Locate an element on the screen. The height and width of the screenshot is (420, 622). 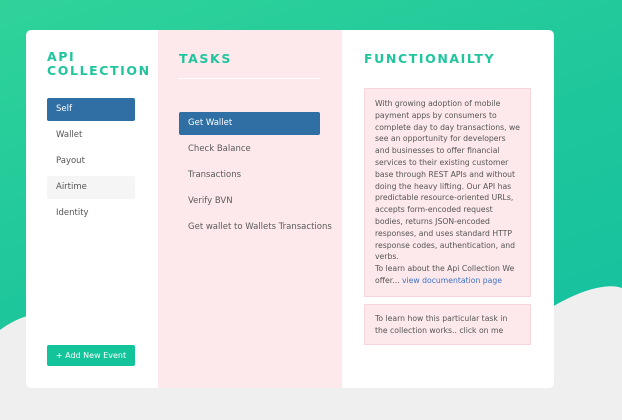
task-item-transactions: Transactions is located at coordinates (249, 175).